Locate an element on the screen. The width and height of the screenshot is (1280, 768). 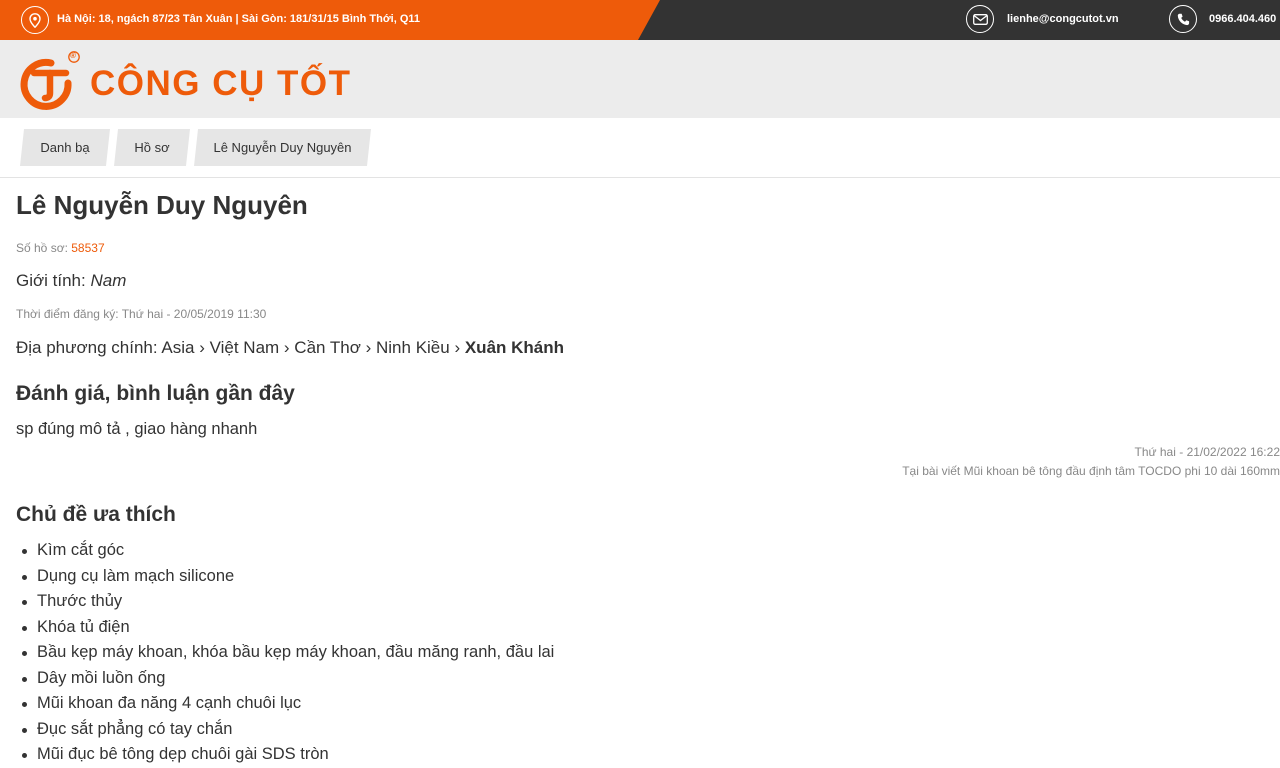
list-item: Khóa tủ điện is located at coordinates (285, 628).